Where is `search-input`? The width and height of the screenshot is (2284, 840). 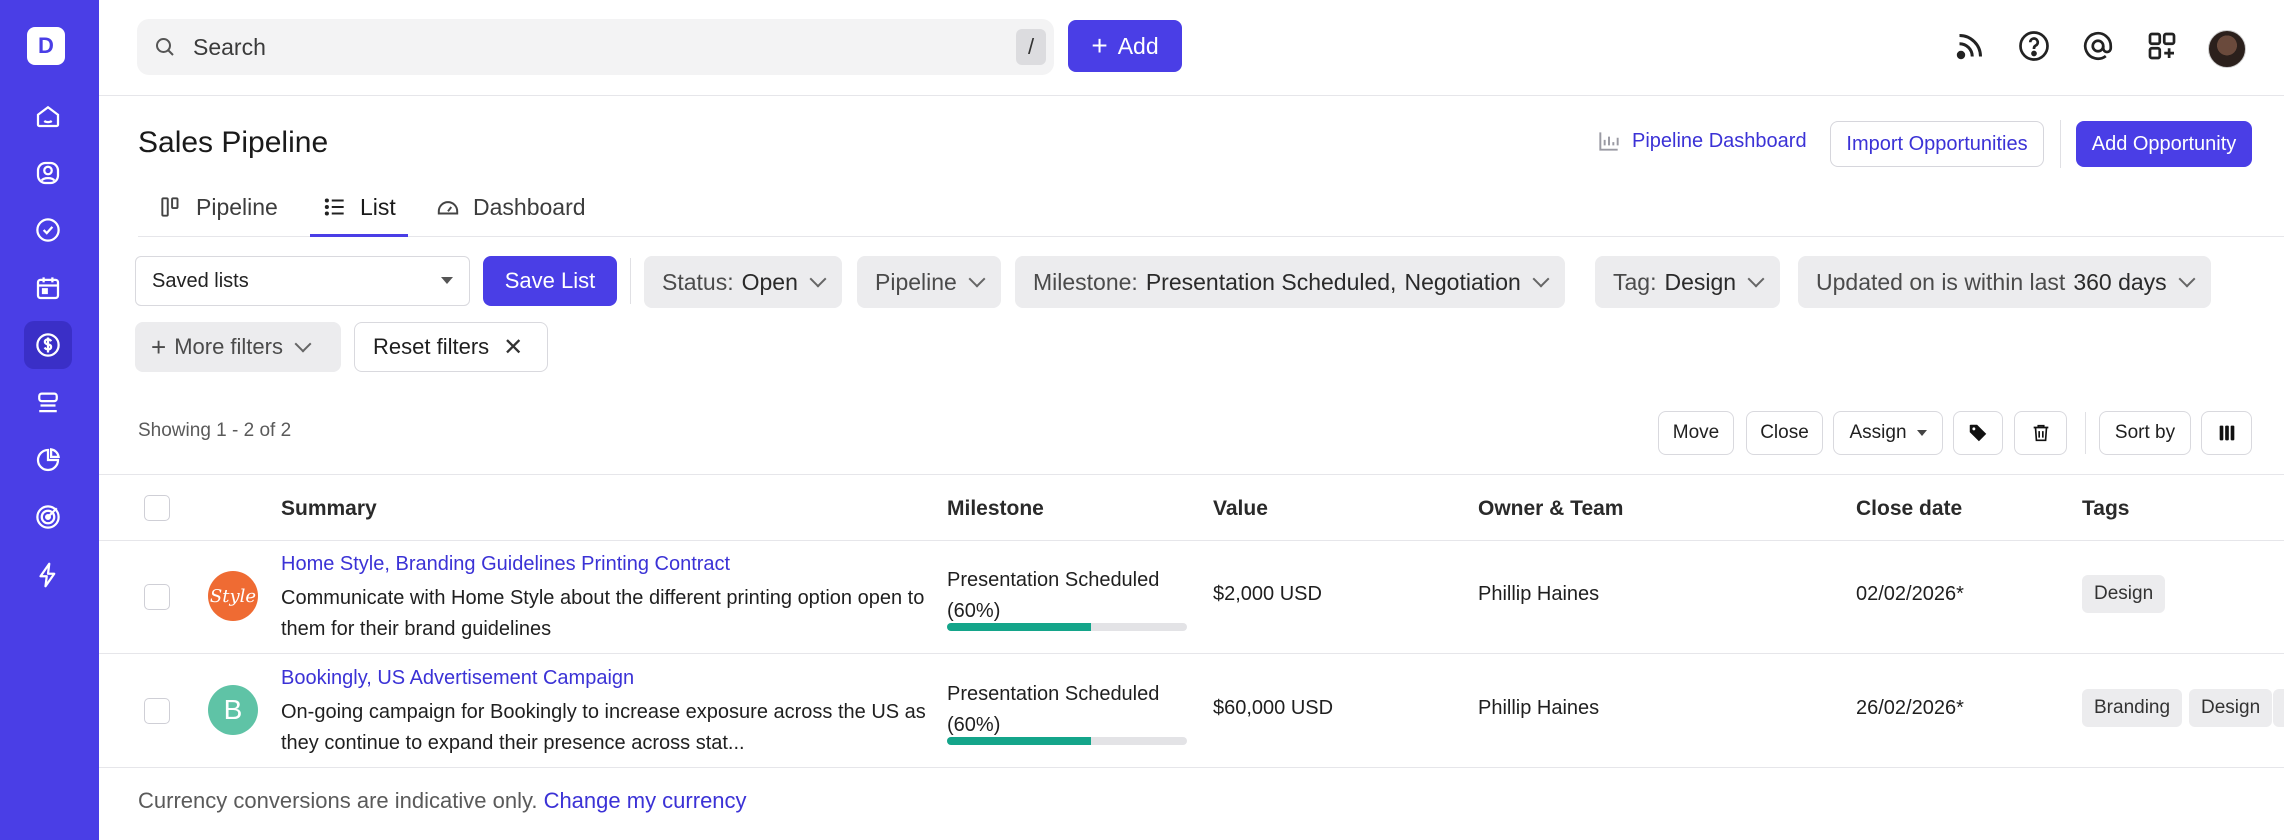
search-input is located at coordinates (583, 47).